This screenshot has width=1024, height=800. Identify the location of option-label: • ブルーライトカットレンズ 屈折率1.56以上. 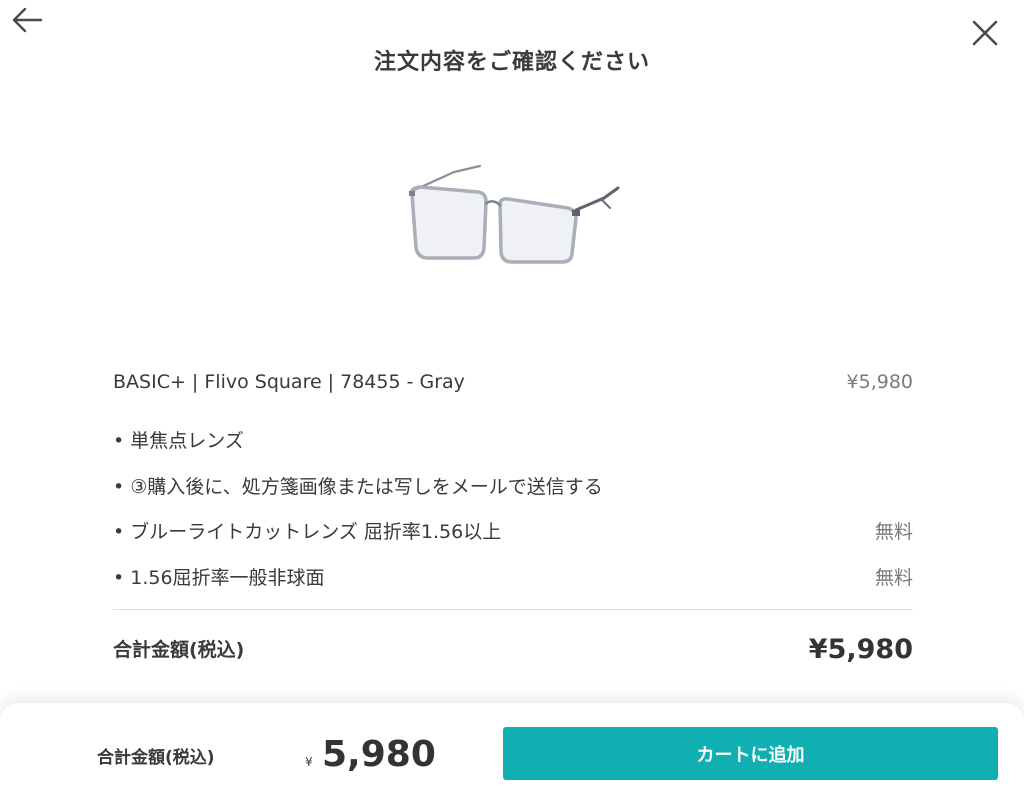
(307, 532).